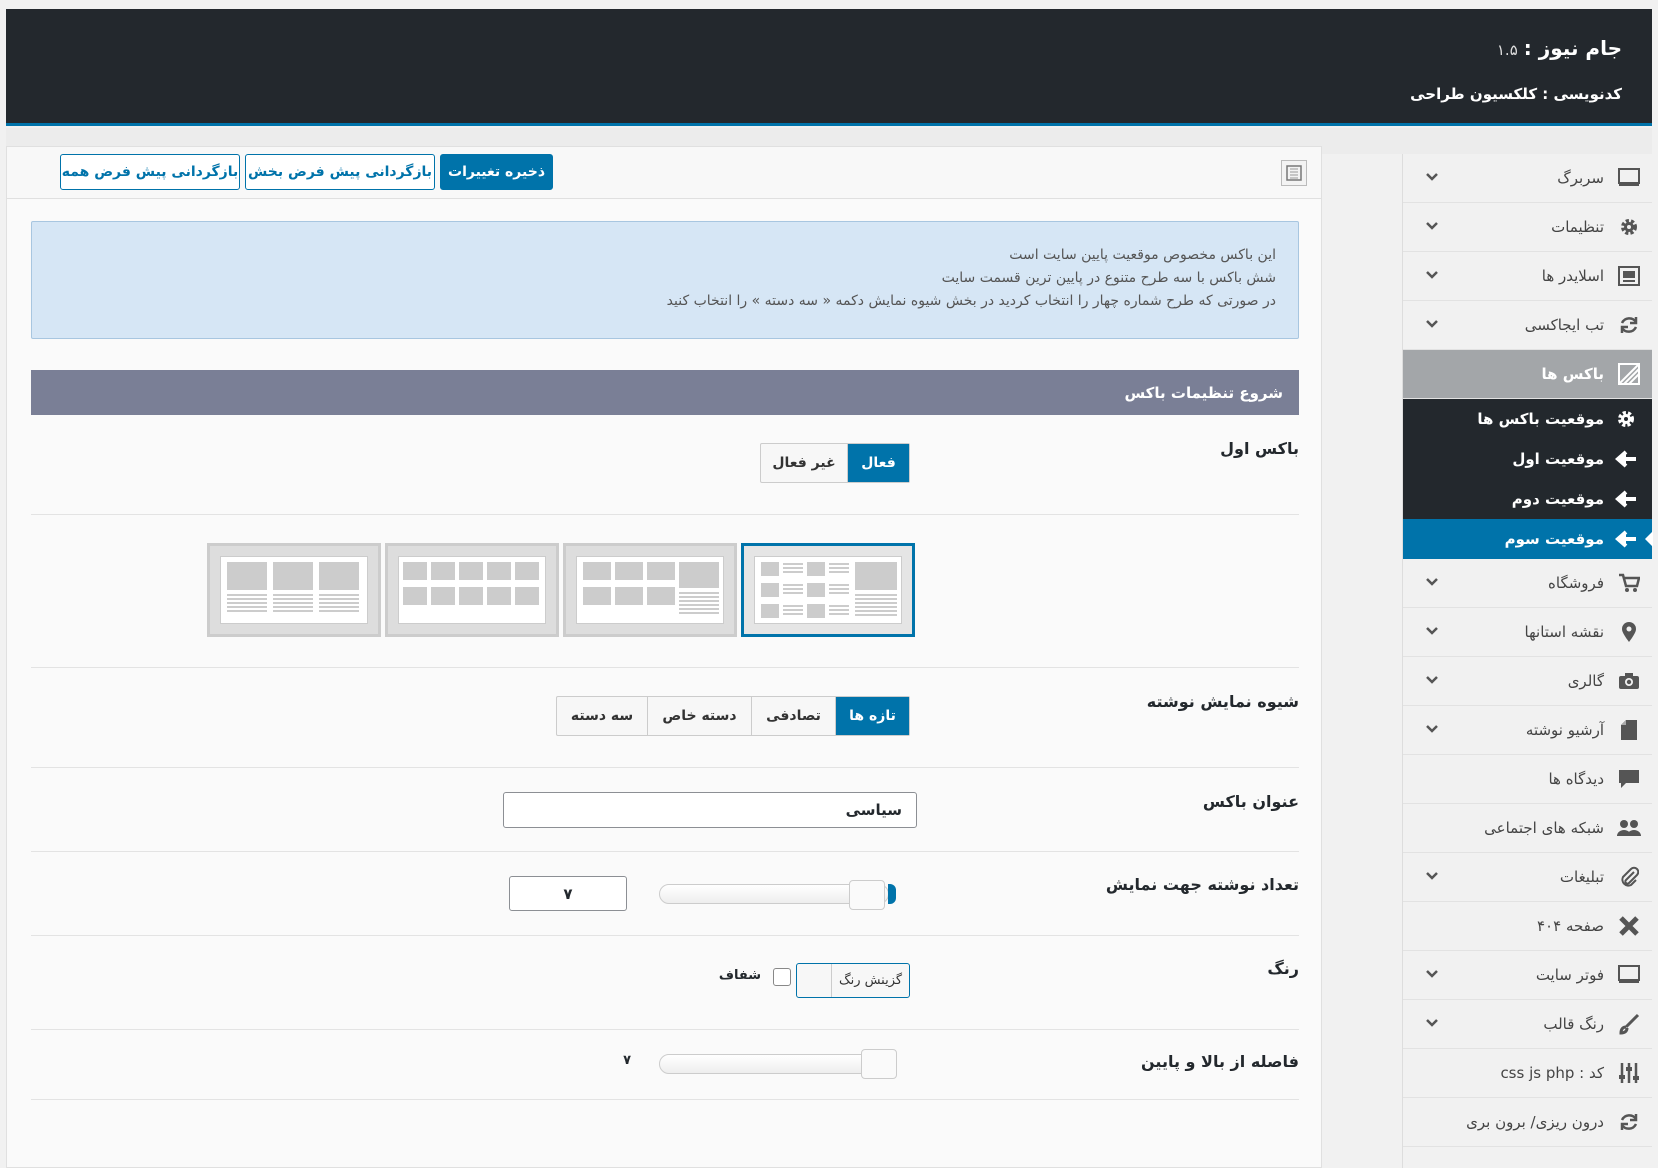 The image size is (1658, 1168). What do you see at coordinates (665, 392) in the screenshot?
I see `section-header: شروع تنظیمات باکس` at bounding box center [665, 392].